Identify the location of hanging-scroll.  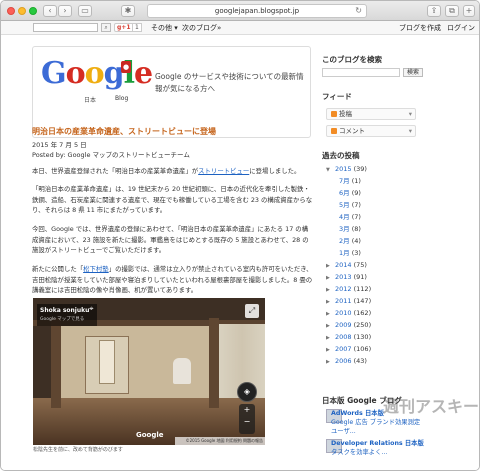
(107, 362).